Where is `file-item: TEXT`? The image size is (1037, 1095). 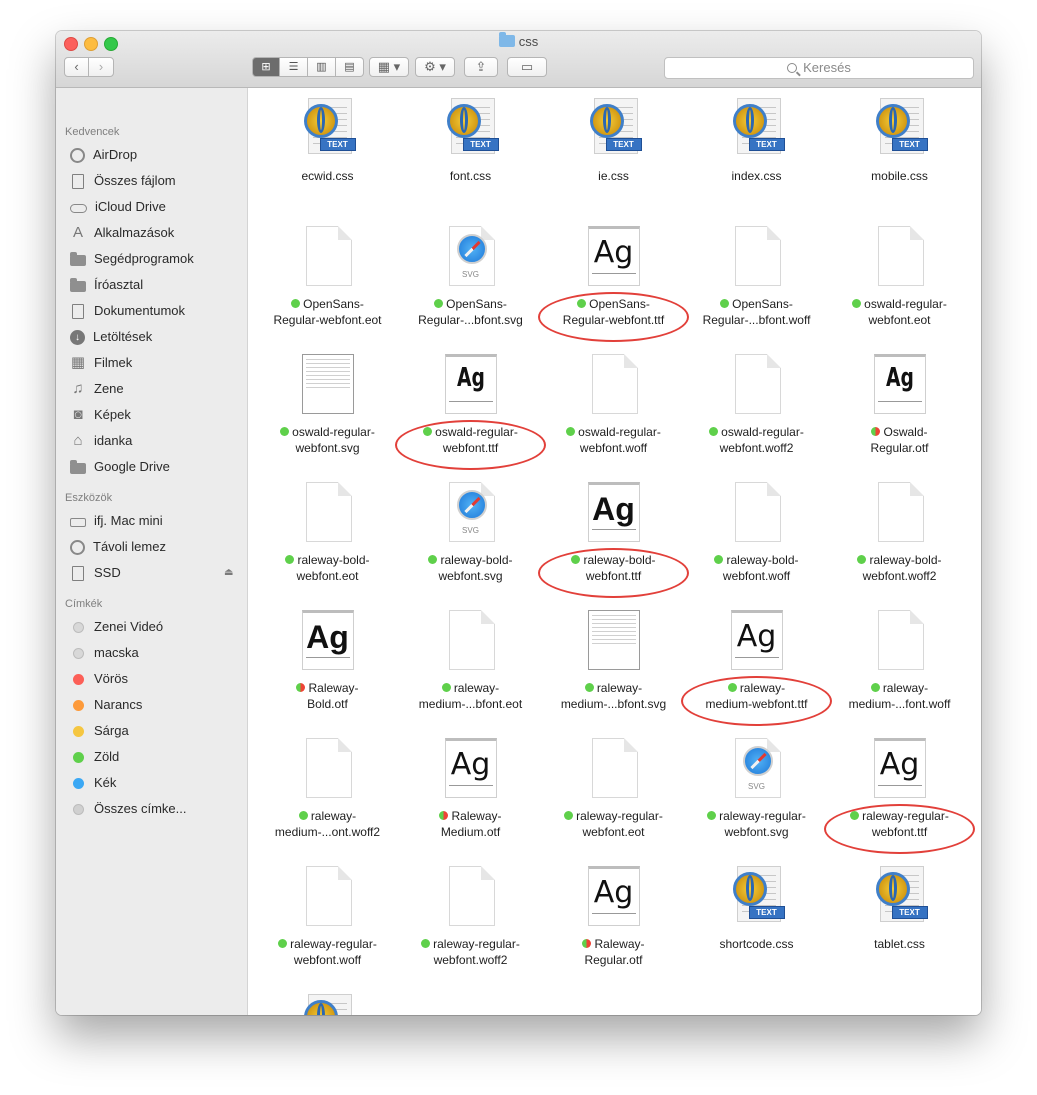 file-item: TEXT is located at coordinates (327, 1003).